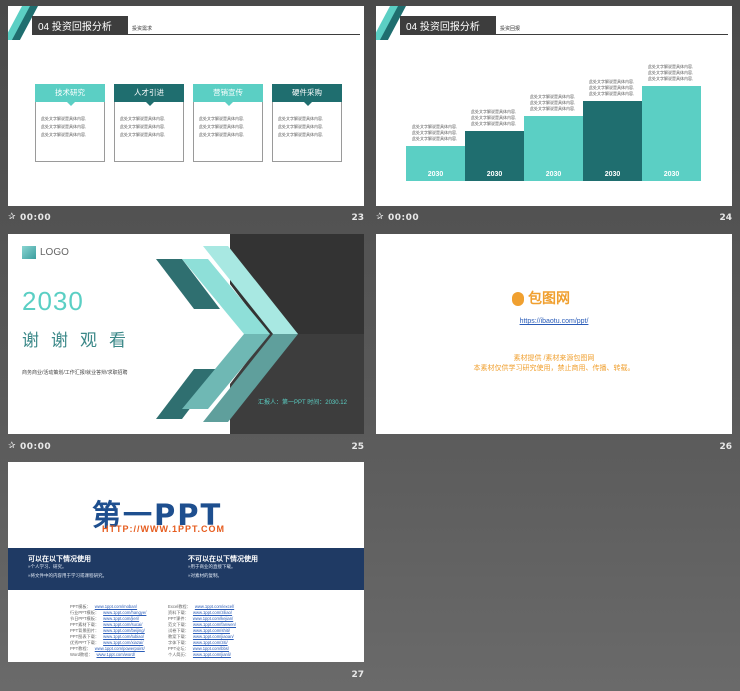  What do you see at coordinates (725, 218) in the screenshot?
I see `slide-number: 24` at bounding box center [725, 218].